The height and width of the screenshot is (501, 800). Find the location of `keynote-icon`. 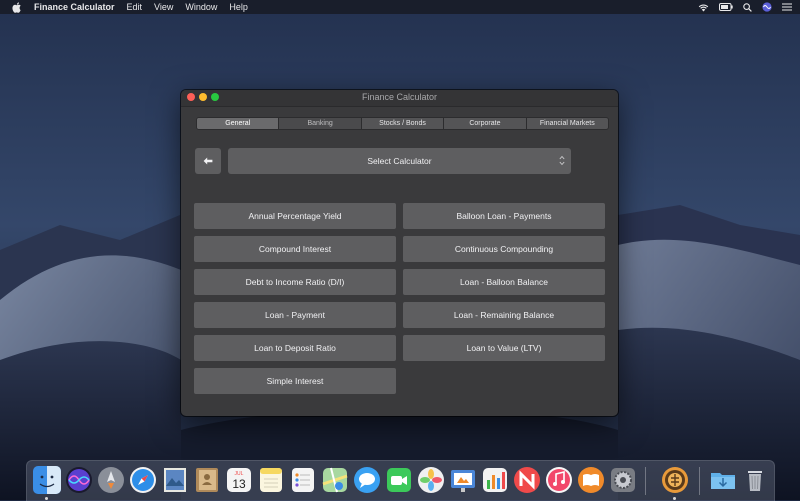

keynote-icon is located at coordinates (463, 480).